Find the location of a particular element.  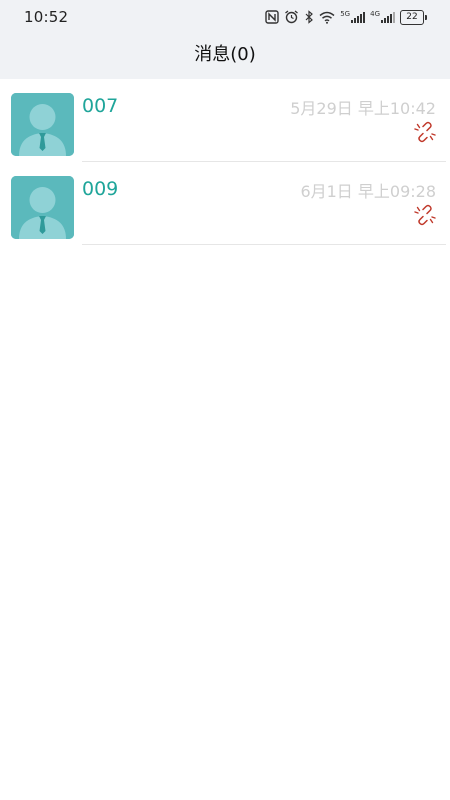

contact-name: 009 is located at coordinates (100, 189).